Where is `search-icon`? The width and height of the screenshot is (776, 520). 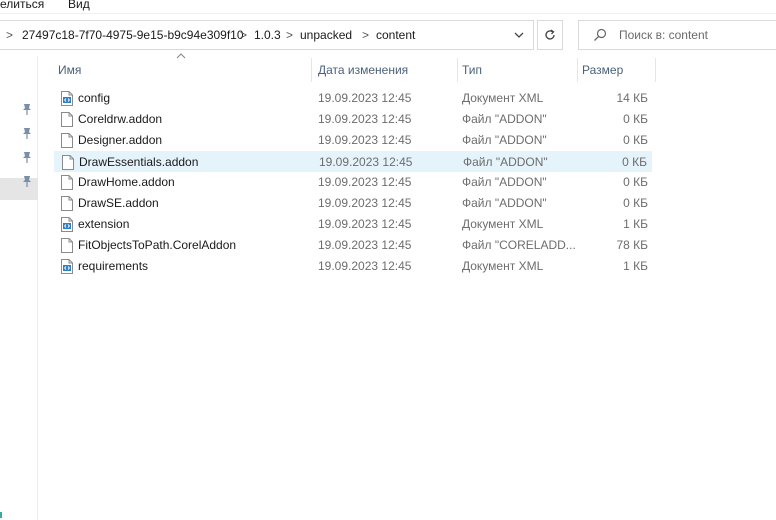
search-icon is located at coordinates (600, 34).